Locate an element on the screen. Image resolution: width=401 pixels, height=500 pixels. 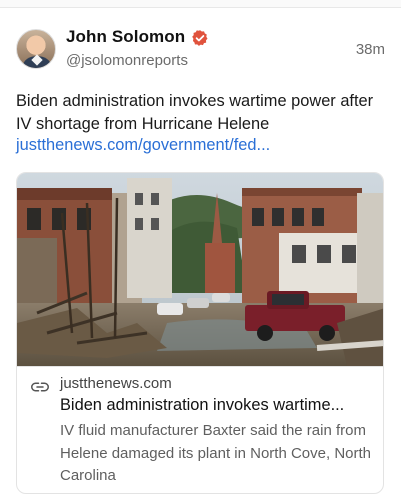
card-domain: justthenews.com is located at coordinates (116, 383).